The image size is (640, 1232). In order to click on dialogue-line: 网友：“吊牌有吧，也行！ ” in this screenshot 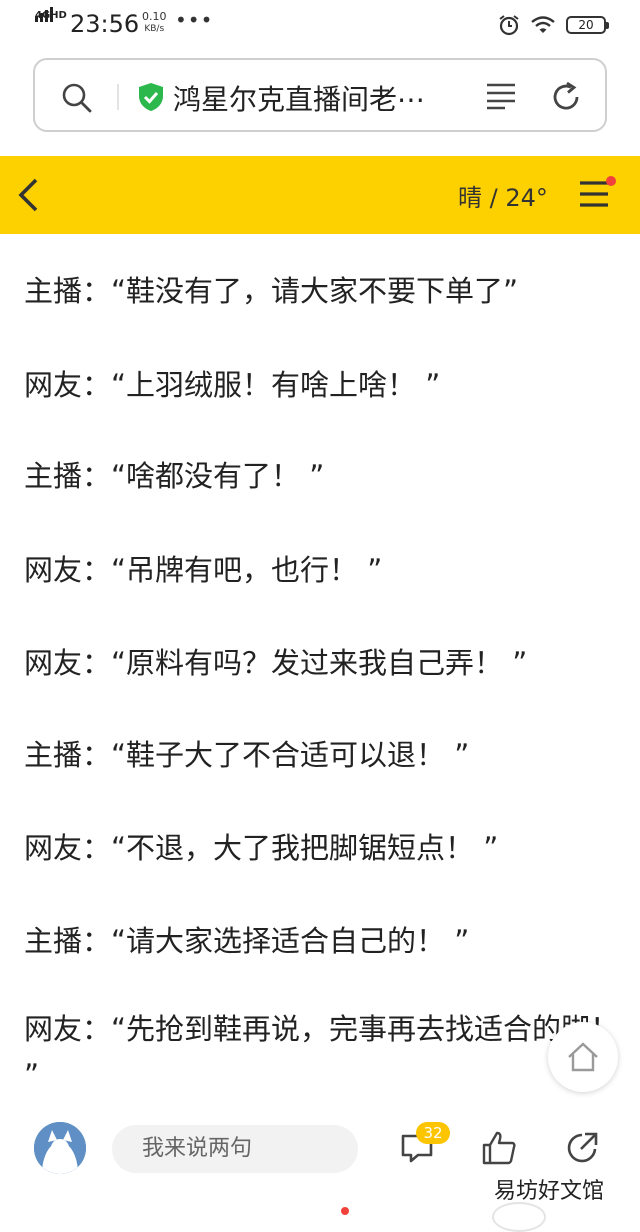, I will do `click(203, 568)`.